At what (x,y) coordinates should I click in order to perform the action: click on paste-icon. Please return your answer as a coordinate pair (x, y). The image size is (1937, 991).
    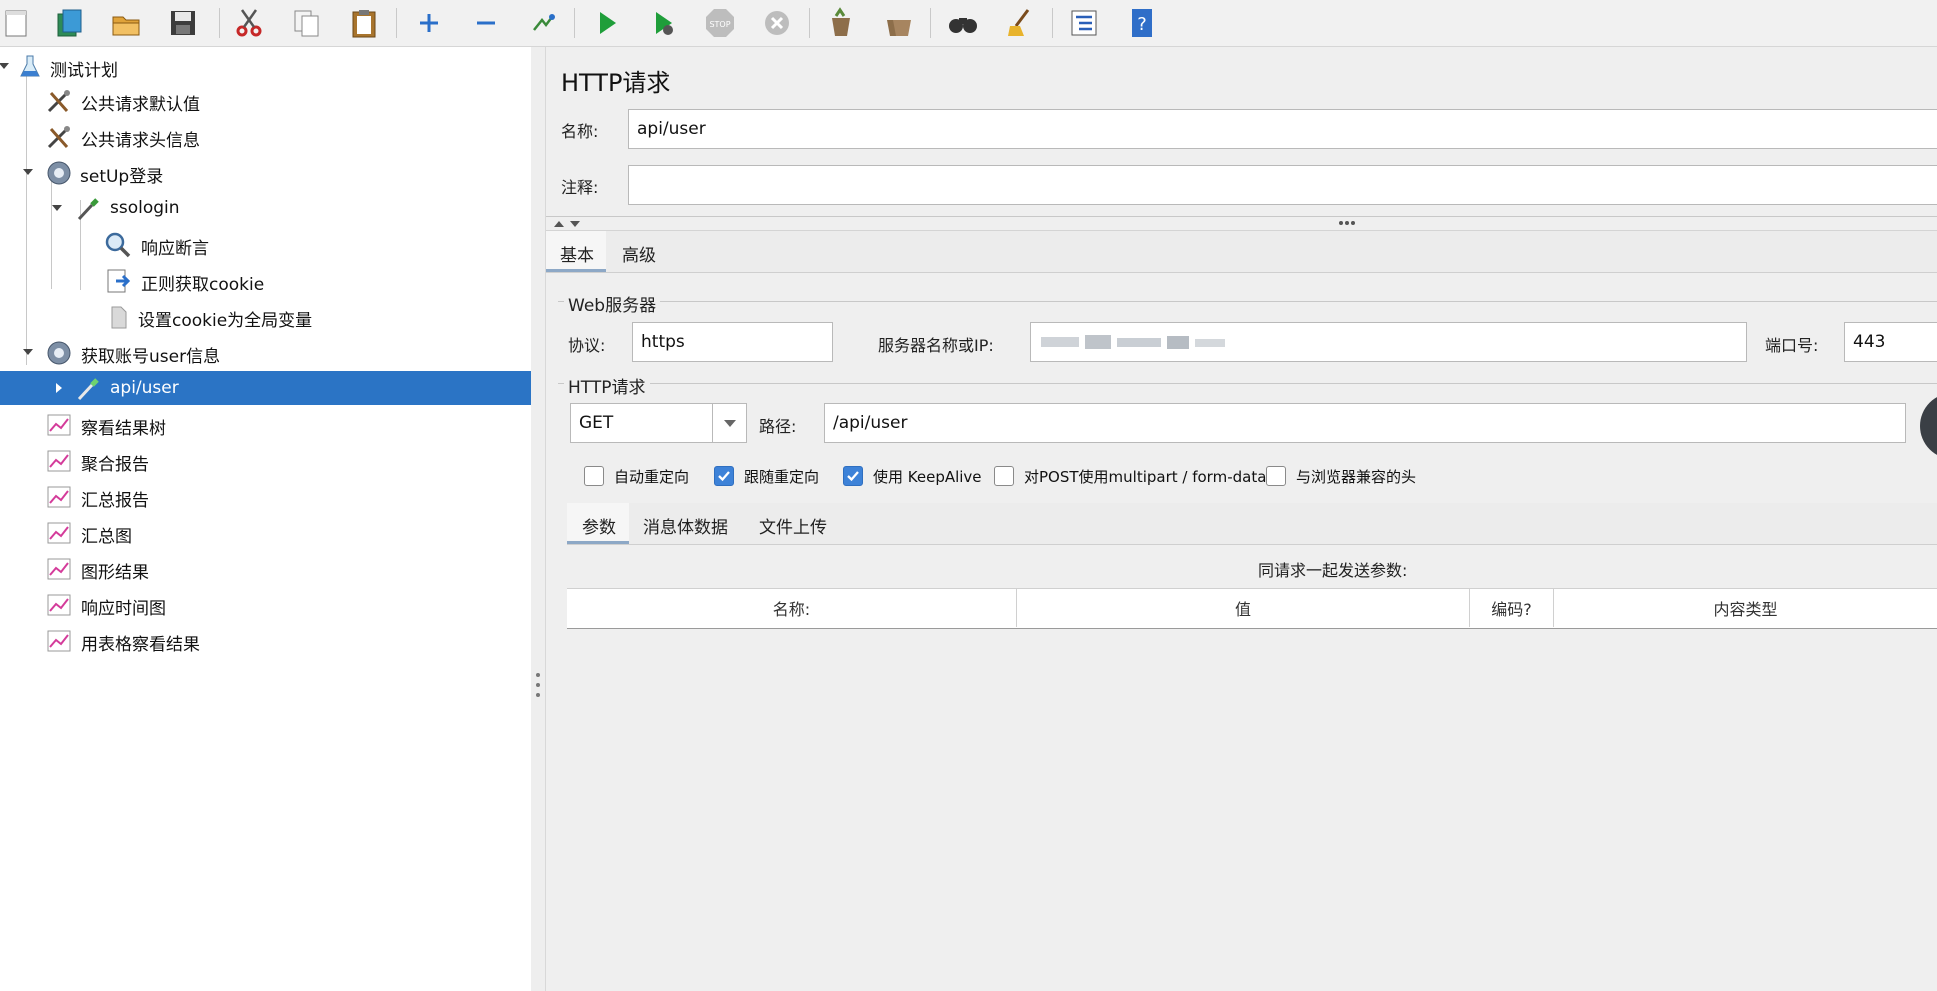
    Looking at the image, I should click on (364, 23).